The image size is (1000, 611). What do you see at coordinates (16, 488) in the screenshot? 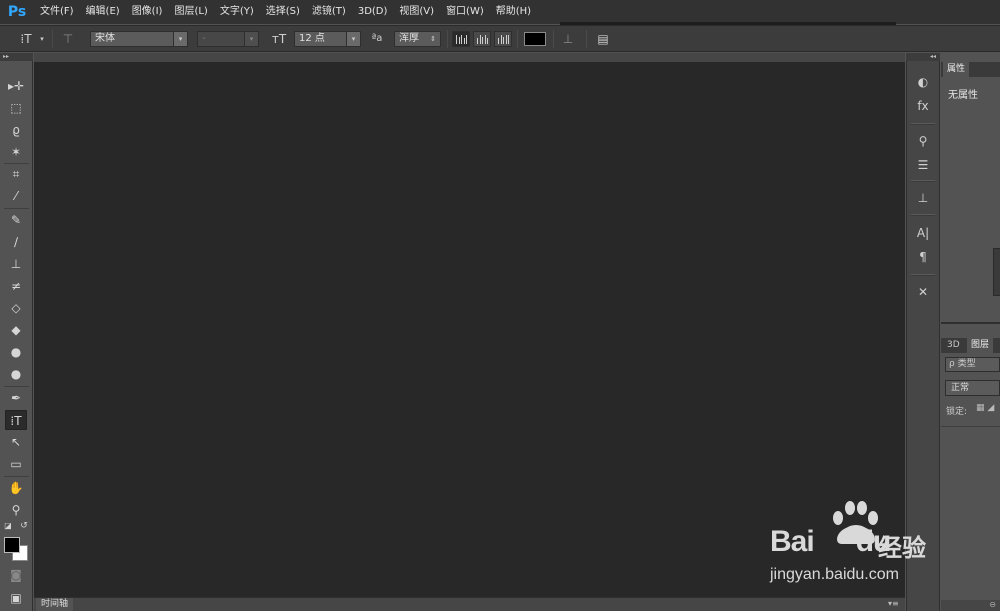
I see `hand-tool-icon: ✋` at bounding box center [16, 488].